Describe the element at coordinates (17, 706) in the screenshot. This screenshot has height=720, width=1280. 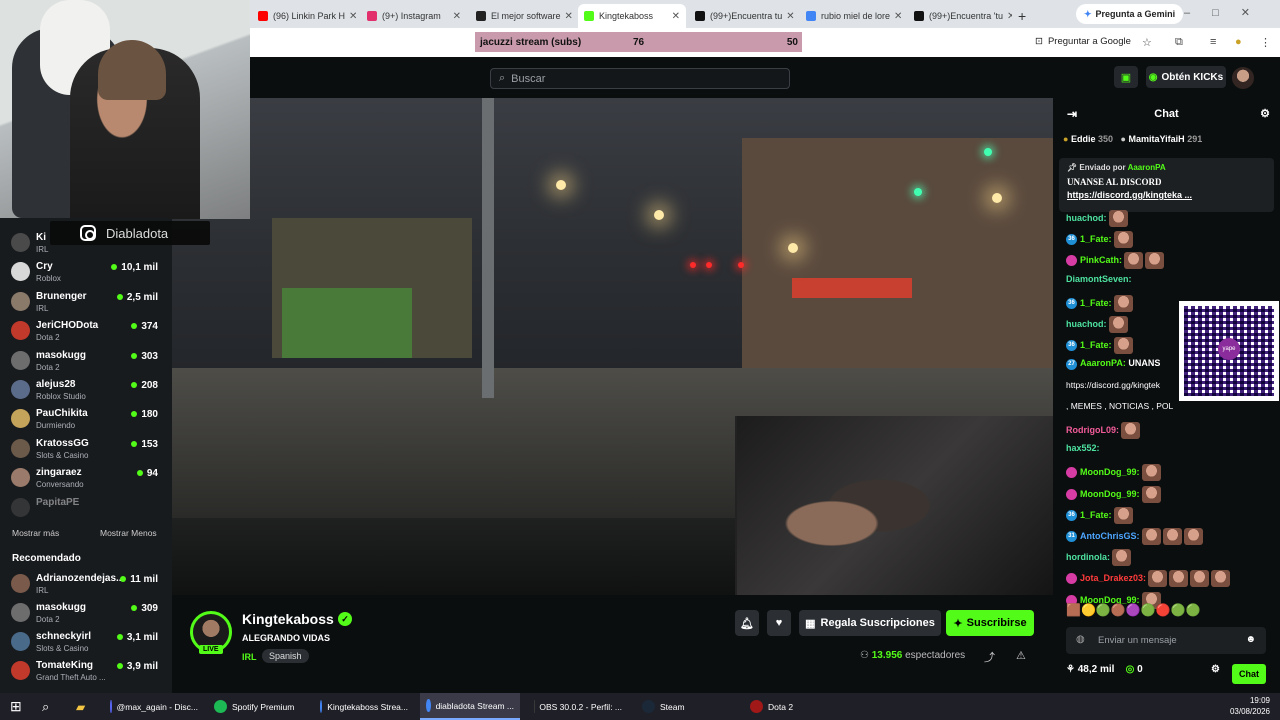
I see `windows-start-icon: ⊞` at that location.